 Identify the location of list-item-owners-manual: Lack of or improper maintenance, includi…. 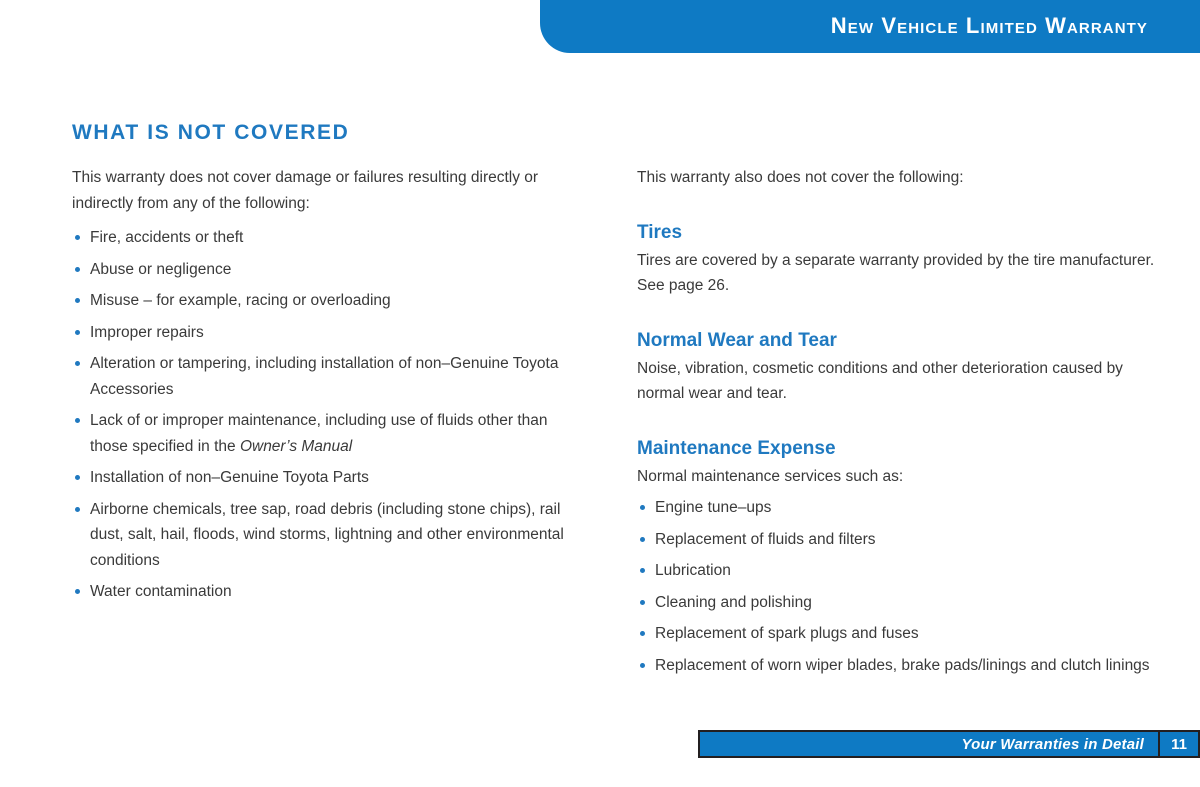
(318, 433).